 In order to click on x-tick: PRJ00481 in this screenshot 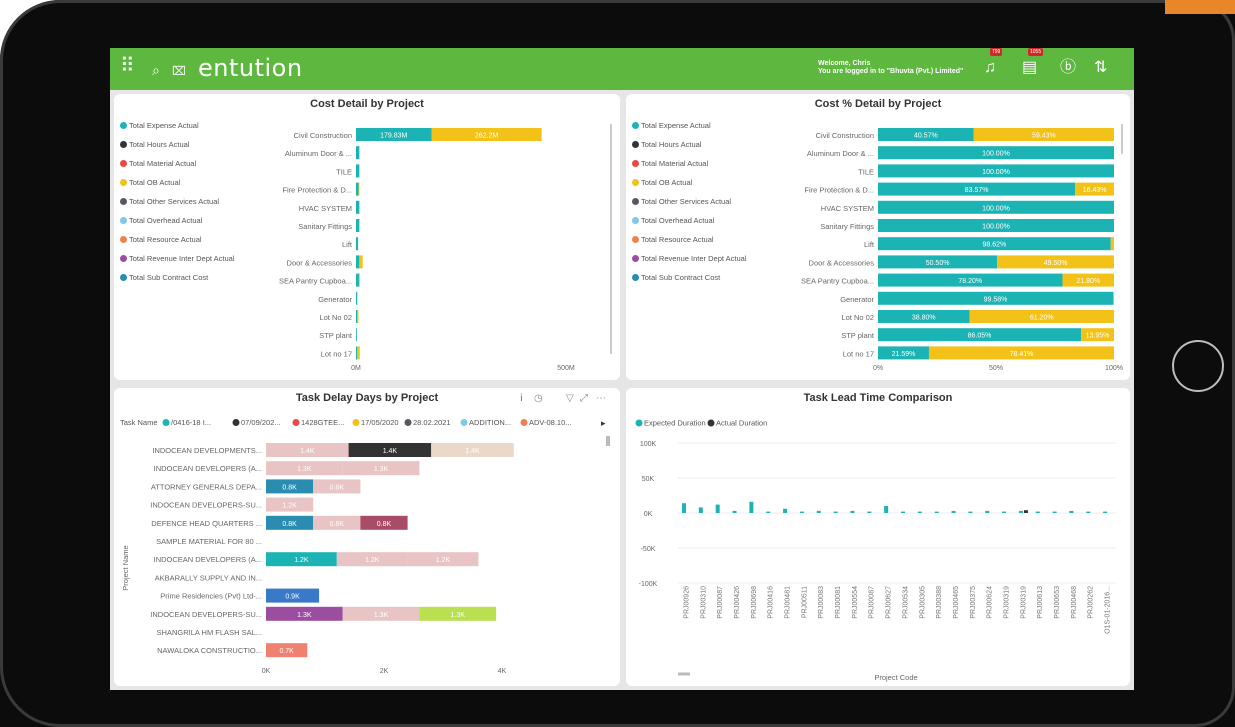, I will do `click(788, 602)`.